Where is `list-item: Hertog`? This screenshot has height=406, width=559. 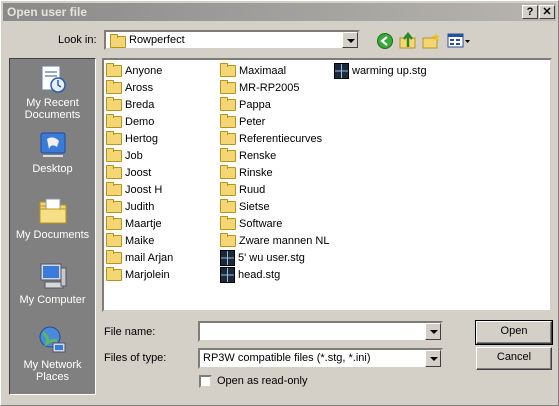 list-item: Hertog is located at coordinates (132, 139).